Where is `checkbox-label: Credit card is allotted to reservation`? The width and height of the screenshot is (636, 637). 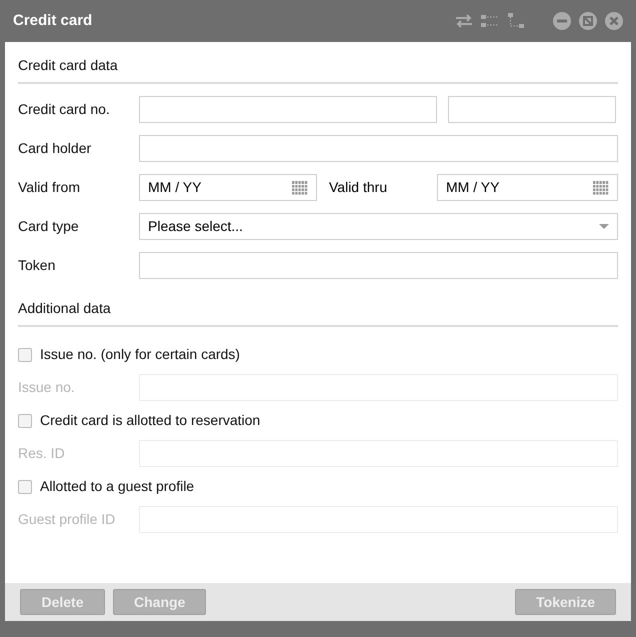 checkbox-label: Credit card is allotted to reservation is located at coordinates (150, 420).